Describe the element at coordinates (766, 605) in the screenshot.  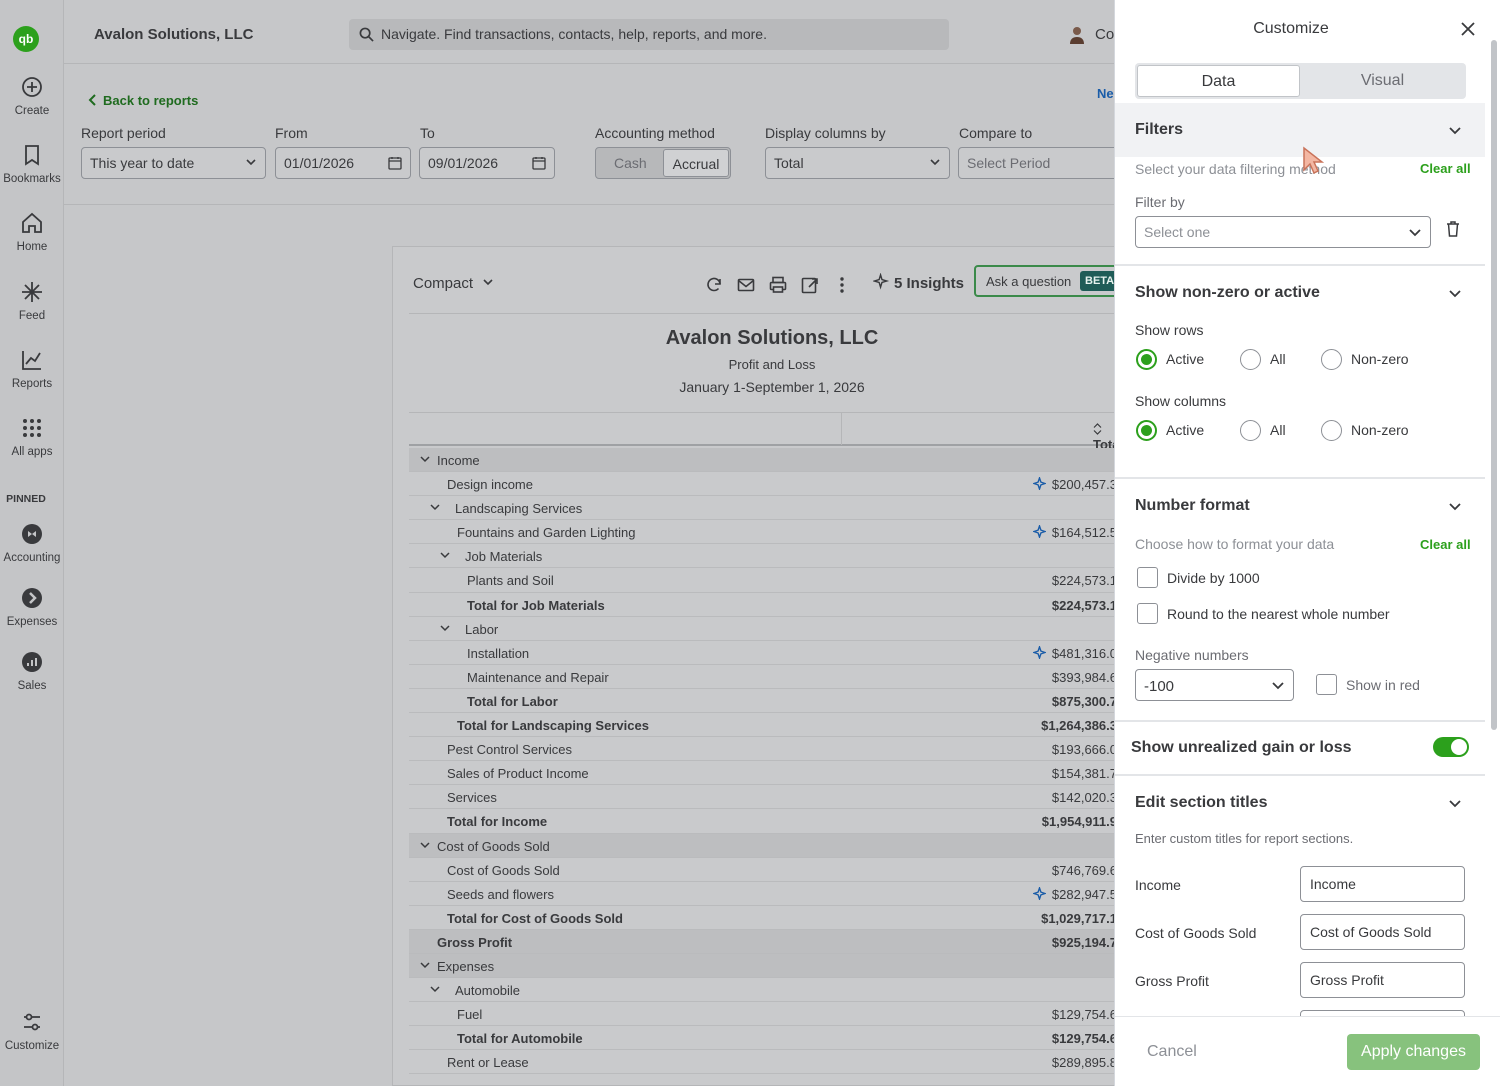
I see `report-row: Total for Job Materials $224,573.1` at that location.